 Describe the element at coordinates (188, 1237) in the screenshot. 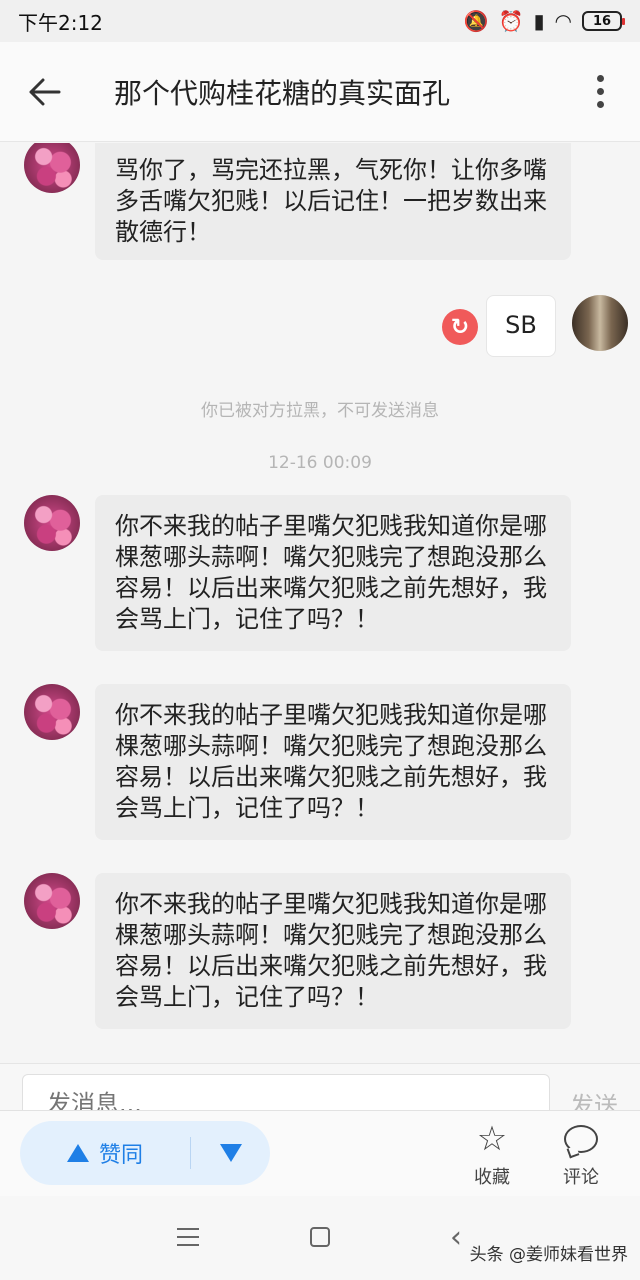

I see `menu-icon` at that location.